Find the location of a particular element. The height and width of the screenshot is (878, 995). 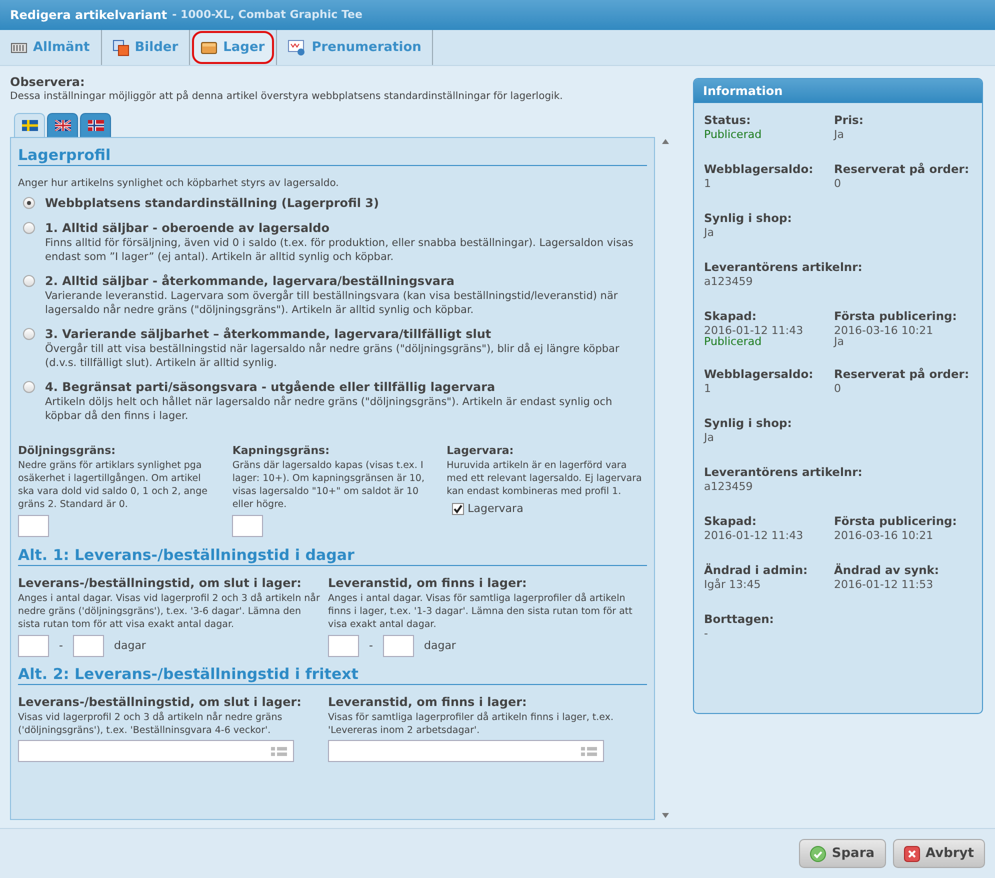

option-description: Artikeln döljs helt och hållet när lagersaldo når nedre gräns ("döljningsgräns"). Artikeln är endast synlig och köpbar då den finns i lager. is located at coordinates (329, 409).